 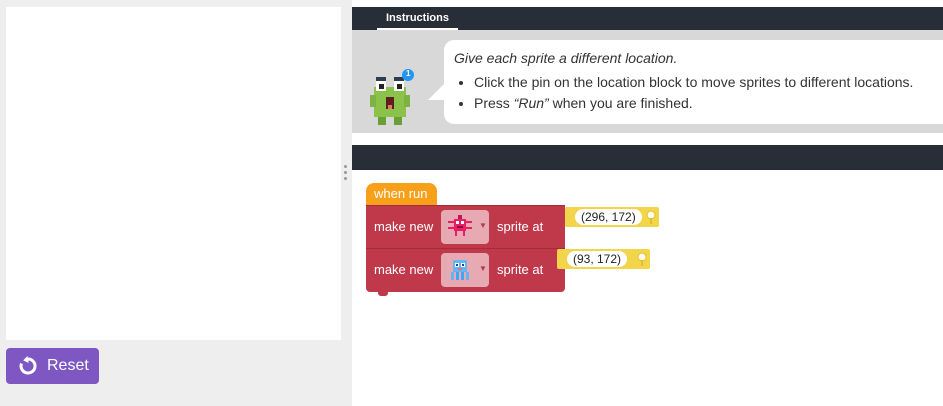 I want to click on when-run-block: when run, so click(x=401, y=194).